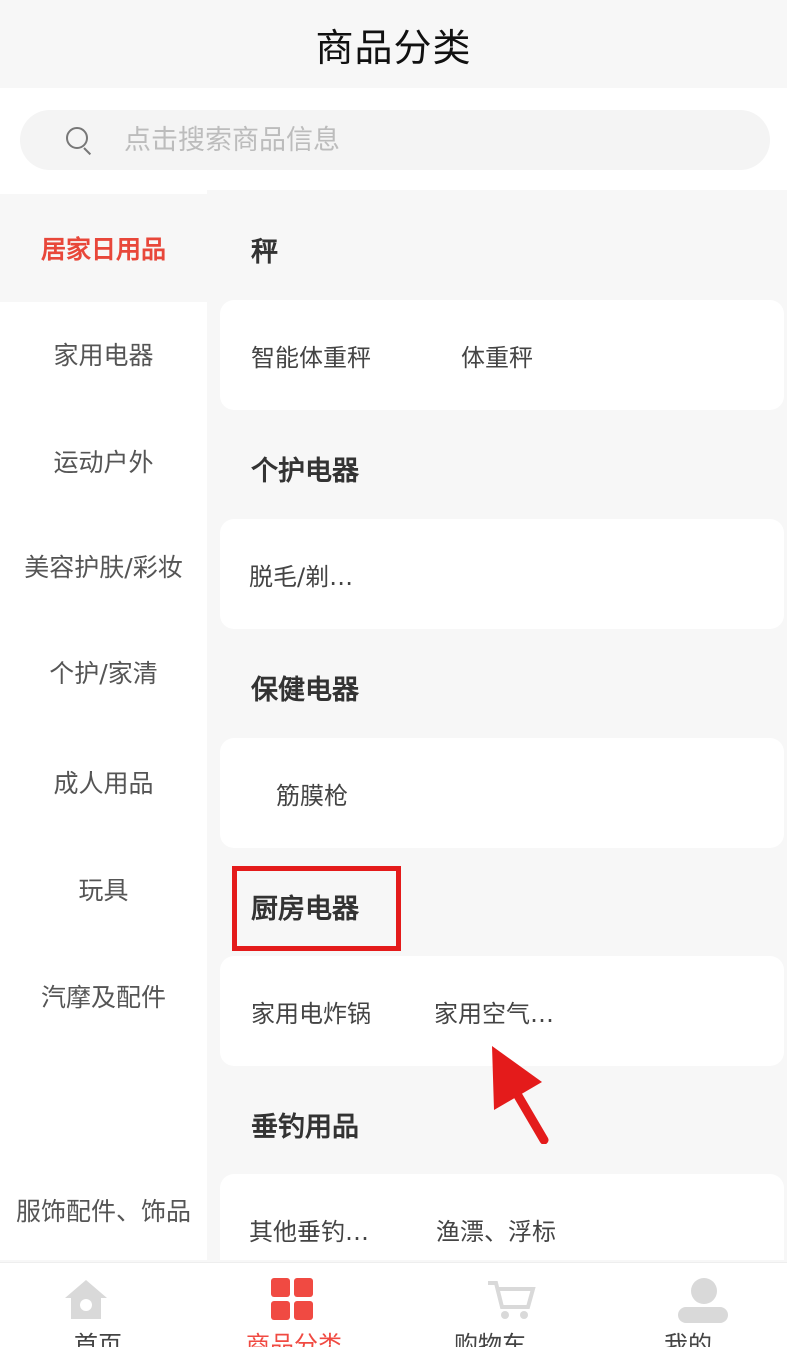 The width and height of the screenshot is (787, 1347). I want to click on search-icon, so click(79, 141).